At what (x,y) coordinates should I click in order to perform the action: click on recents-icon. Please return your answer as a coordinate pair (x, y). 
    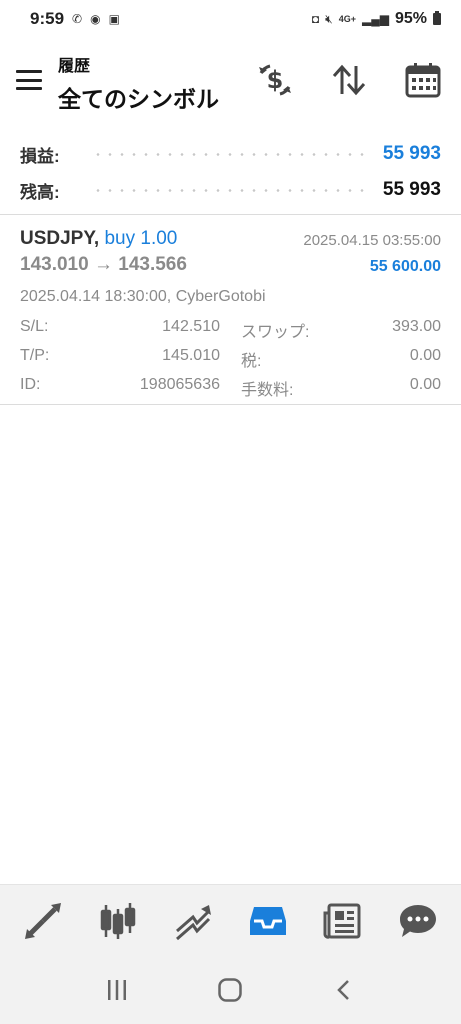
    Looking at the image, I should click on (116, 990).